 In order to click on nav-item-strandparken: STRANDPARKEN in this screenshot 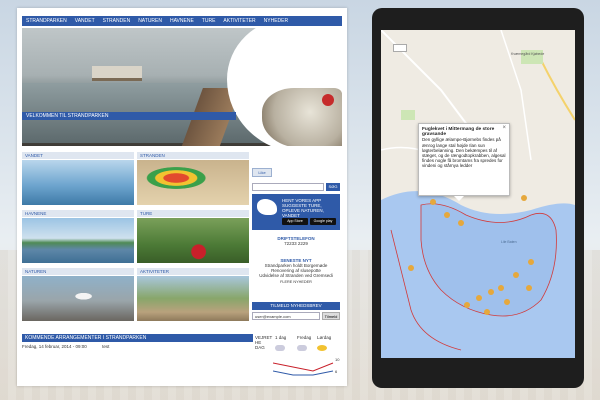, I will do `click(46, 21)`.